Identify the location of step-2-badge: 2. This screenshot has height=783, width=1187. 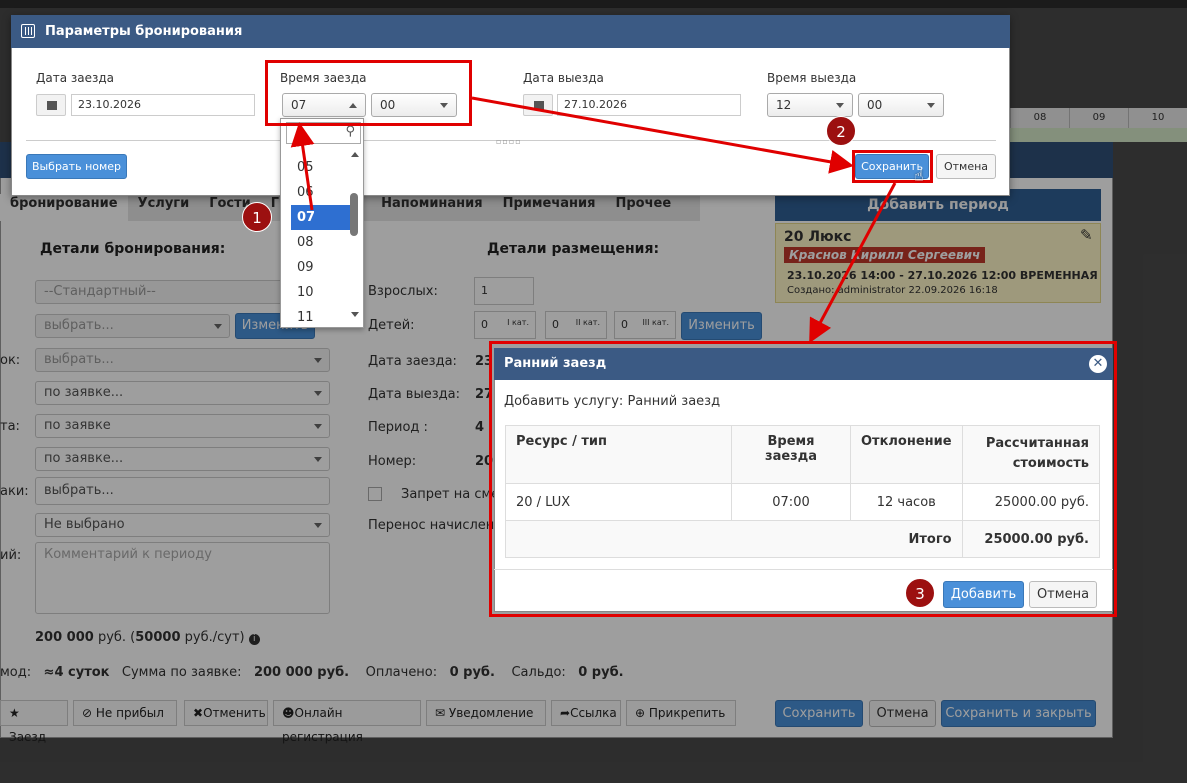
(841, 131).